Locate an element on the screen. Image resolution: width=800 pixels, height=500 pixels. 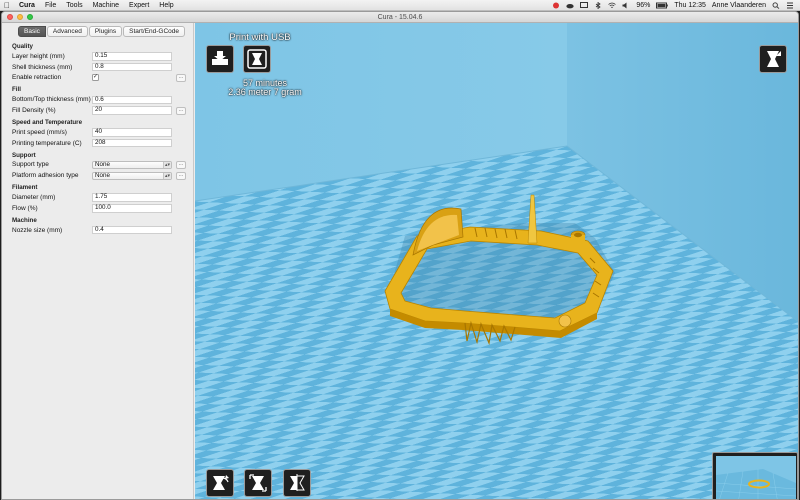
layer-height-row: Layer height (mm) 0.15 is located at coordinates (97, 56).